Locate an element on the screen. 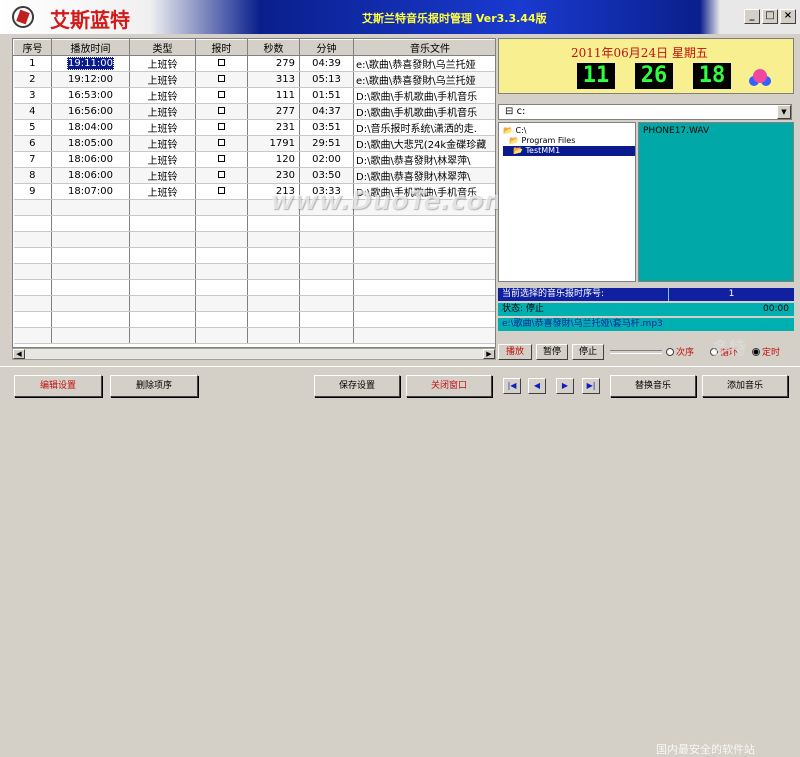 The height and width of the screenshot is (757, 800). table-row: 2 19:12:00 上班铃 313 05:13 e:\歌曲\恭喜發財\乌兰托娅 is located at coordinates (254, 79).